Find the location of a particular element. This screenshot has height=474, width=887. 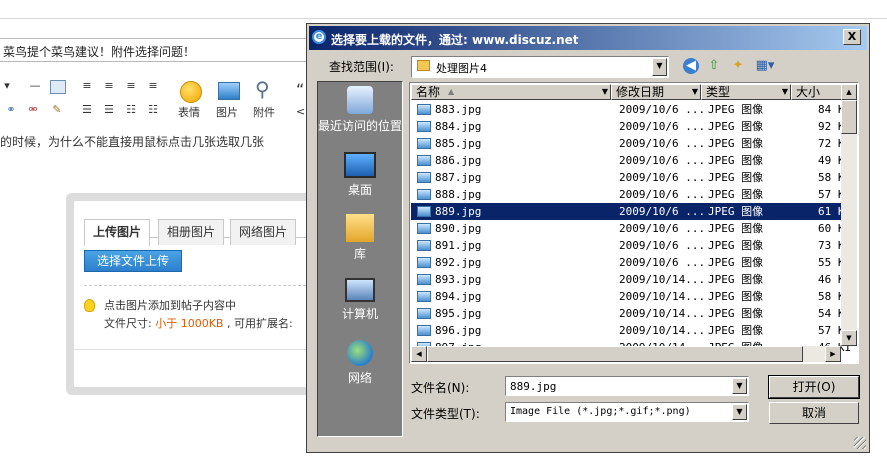

file-row: 885.jpg 2009/10/6 ... JPEG 图像 72 KI is located at coordinates (631, 143).